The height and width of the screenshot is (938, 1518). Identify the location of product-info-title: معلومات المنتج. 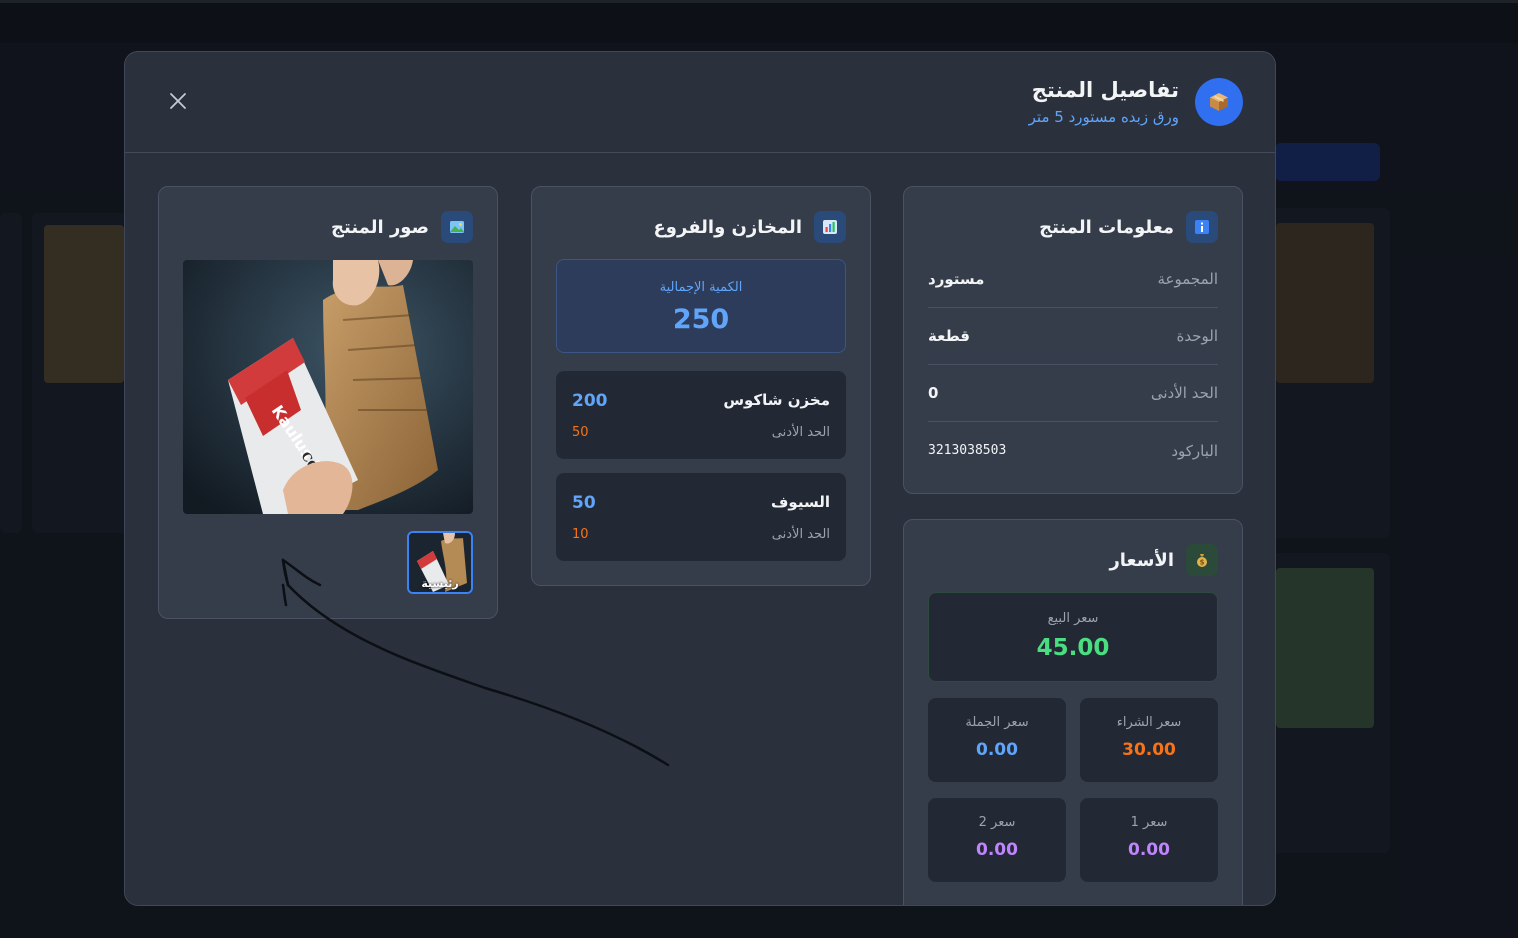
(1106, 227).